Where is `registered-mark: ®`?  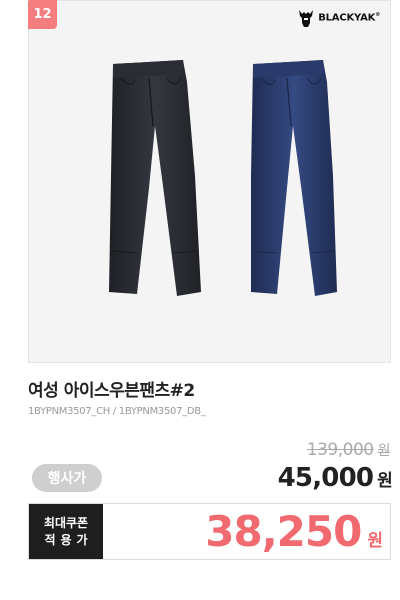 registered-mark: ® is located at coordinates (377, 15).